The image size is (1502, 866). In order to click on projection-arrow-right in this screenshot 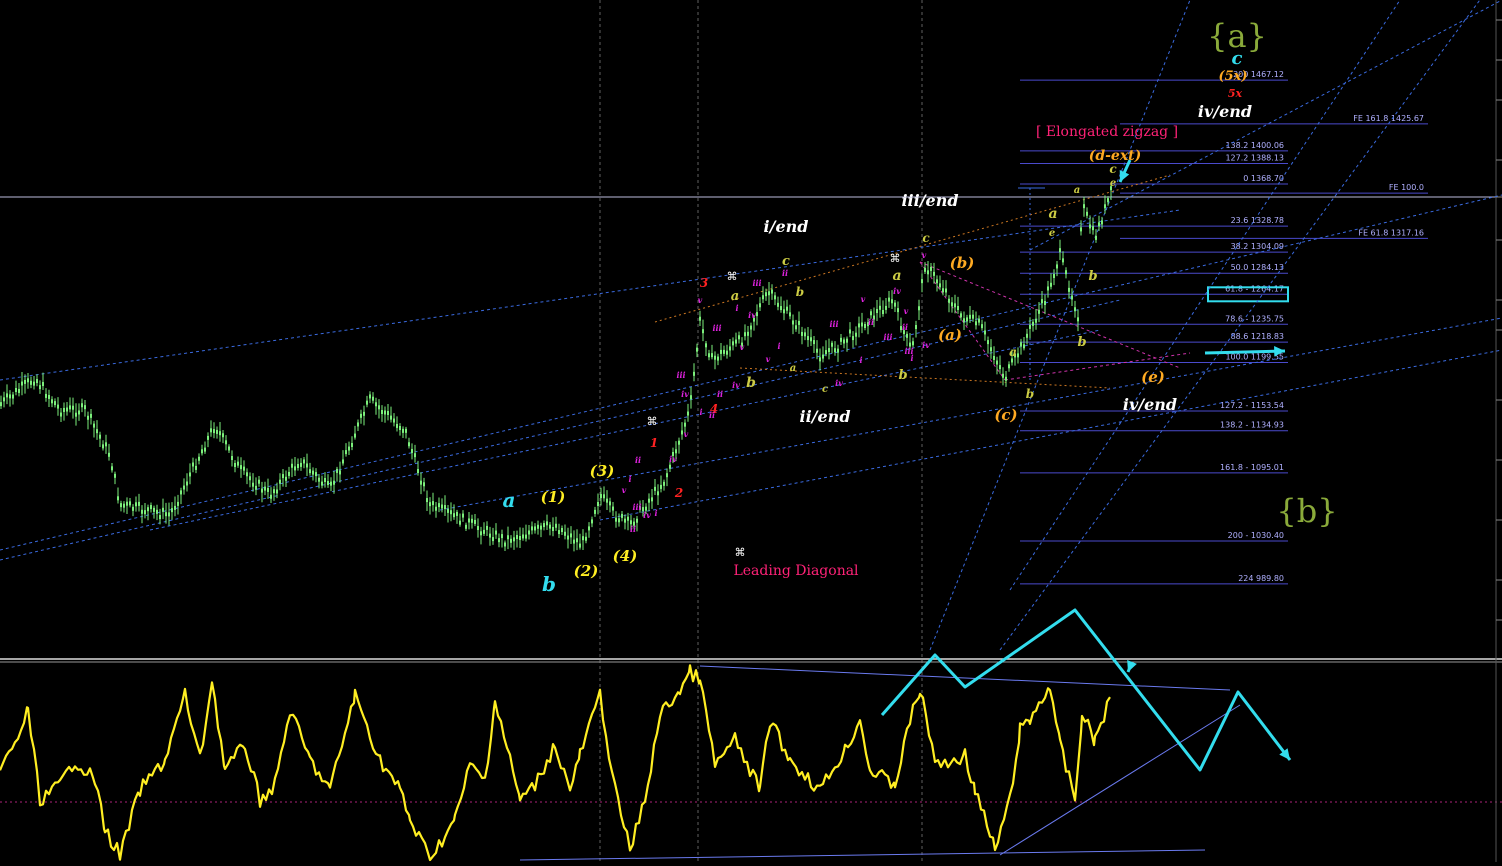, I will do `click(1245, 352)`.